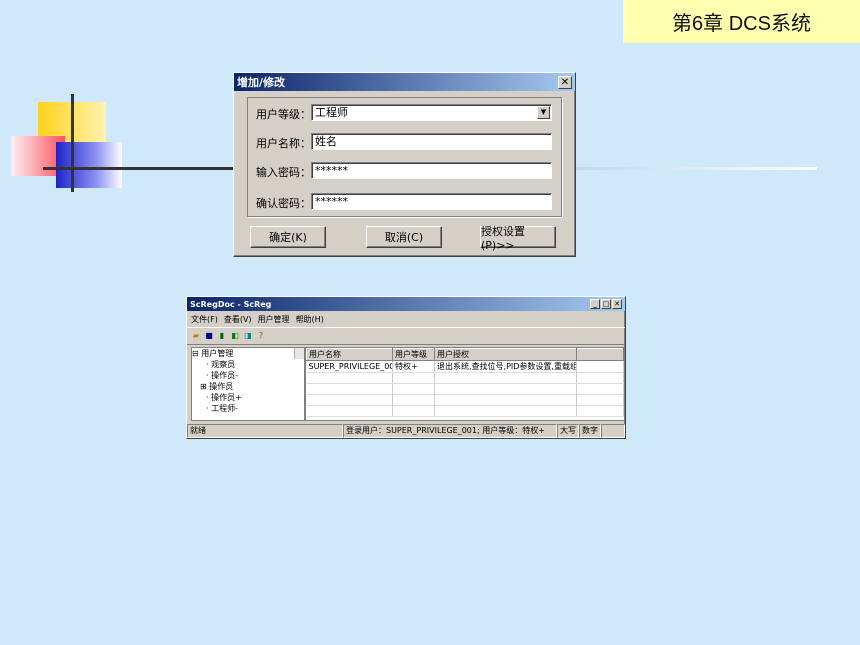 The image size is (860, 645). Describe the element at coordinates (450, 431) in the screenshot. I see `status-login-user: 登录用户：SUPER_PRIVILEGE_001; 用户等级：特权+` at that location.